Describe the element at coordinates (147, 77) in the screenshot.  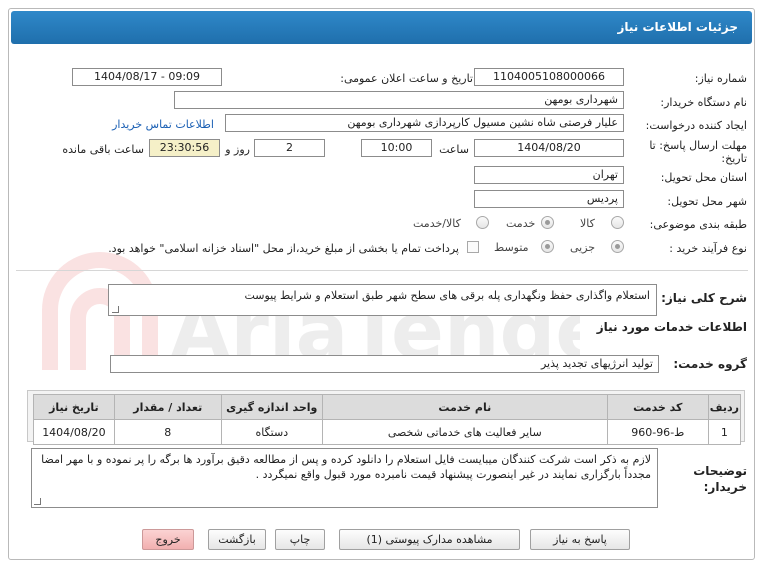
I see `announce-field: 1404/08/17 - 09:09` at that location.